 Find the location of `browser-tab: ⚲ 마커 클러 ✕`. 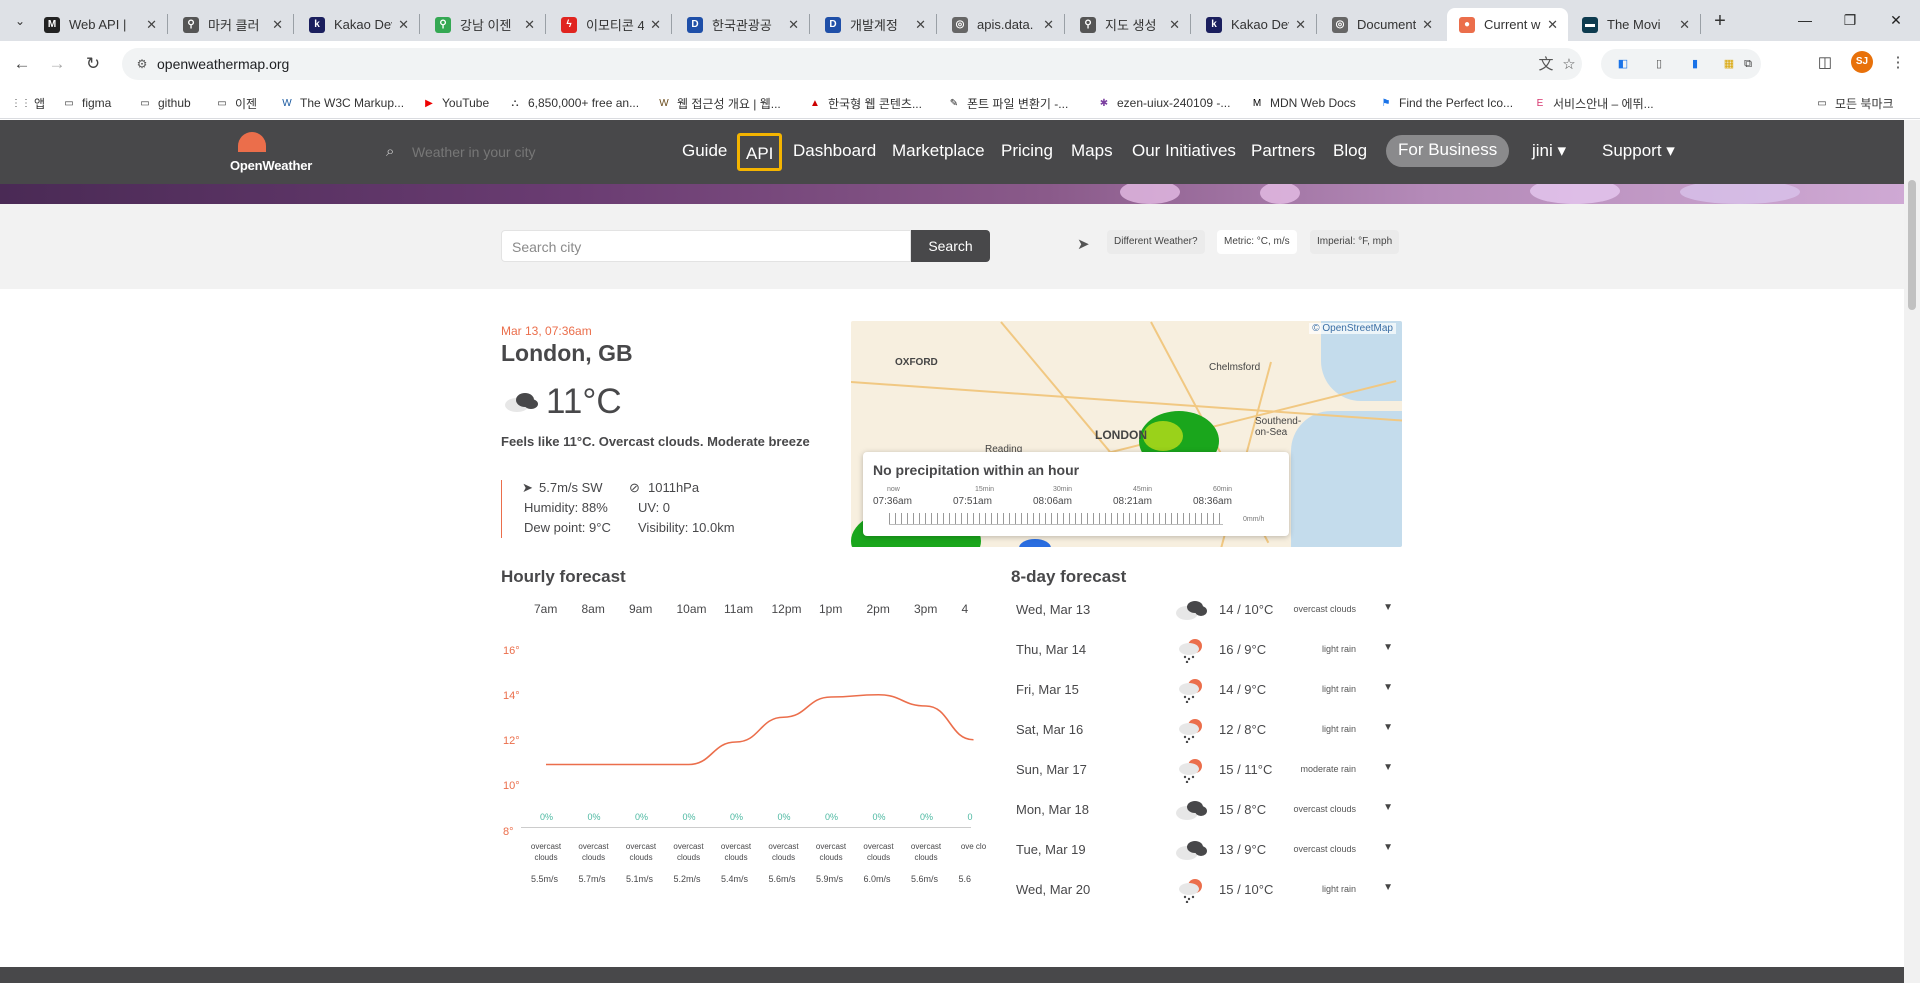

browser-tab: ⚲ 마커 클러 ✕ is located at coordinates (232, 24).